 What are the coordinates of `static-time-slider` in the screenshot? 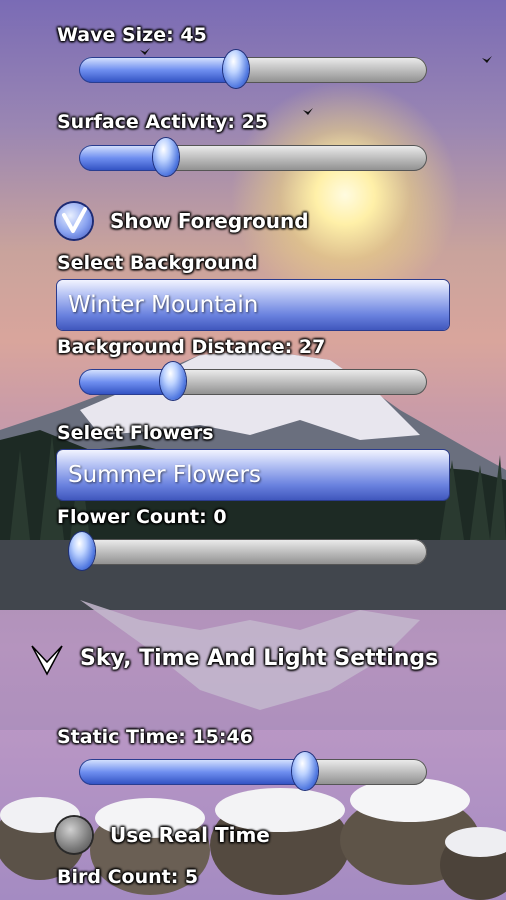 It's located at (253, 771).